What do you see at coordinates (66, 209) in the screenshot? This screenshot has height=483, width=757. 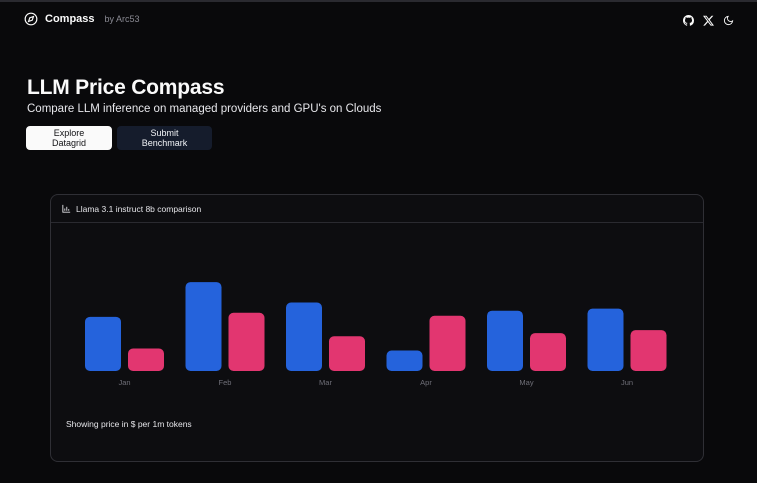 I see `bar-chart-icon` at bounding box center [66, 209].